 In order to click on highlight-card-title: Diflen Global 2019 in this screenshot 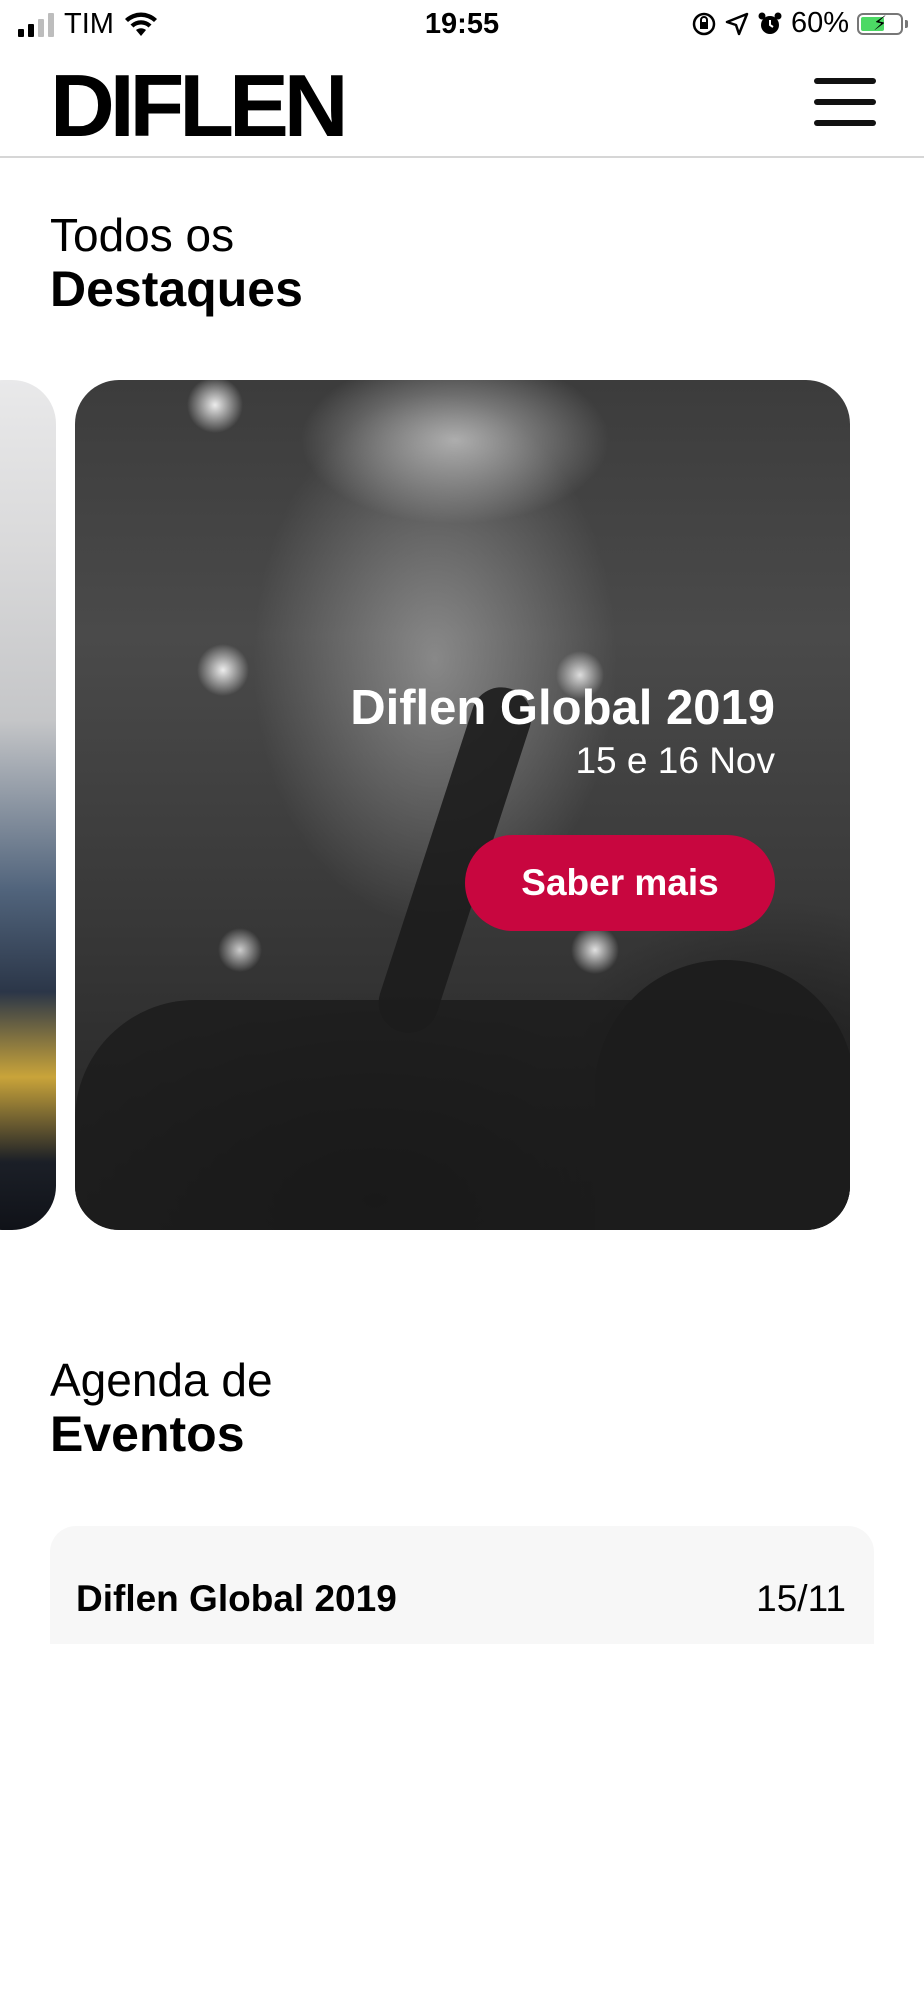, I will do `click(562, 708)`.